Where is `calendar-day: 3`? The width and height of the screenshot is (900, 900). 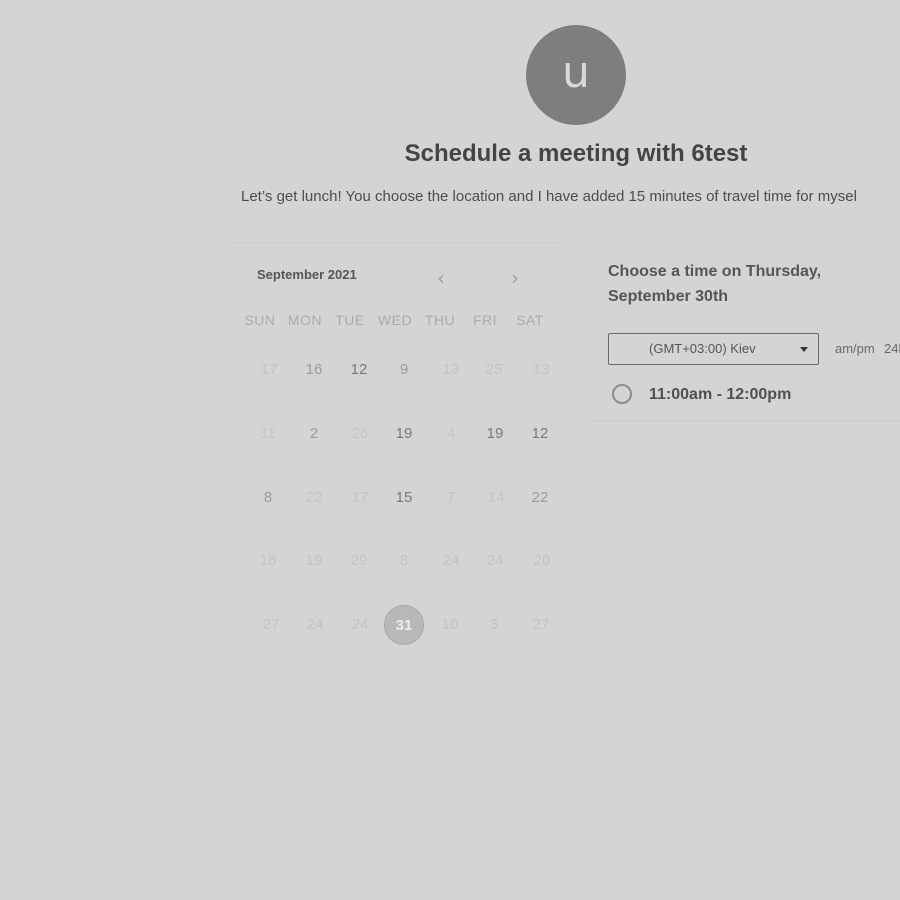
calendar-day: 3 is located at coordinates (494, 624).